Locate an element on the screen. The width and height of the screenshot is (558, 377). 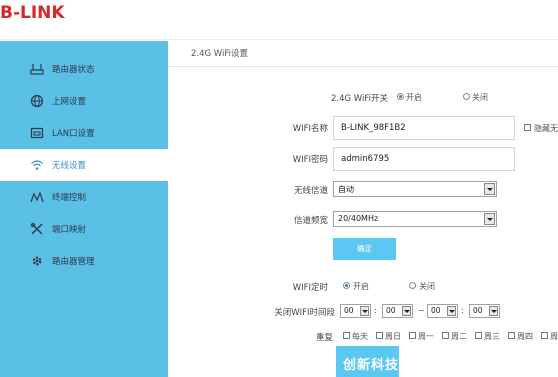
wifi-on-label: 开启 is located at coordinates (414, 97).